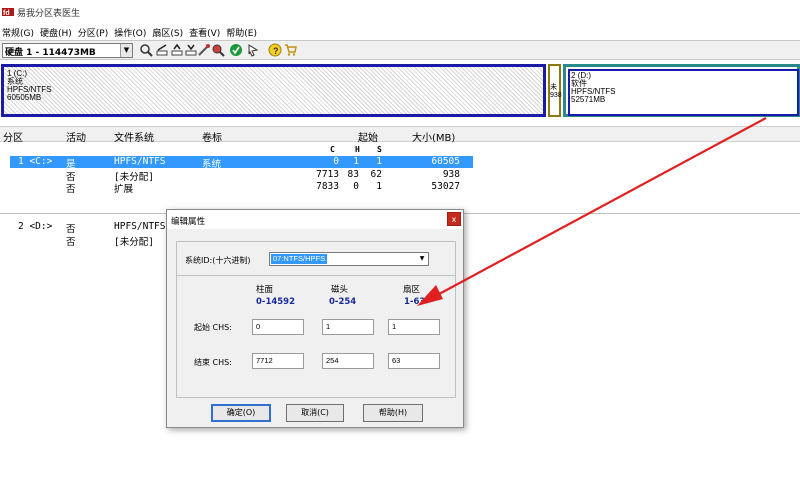 The height and width of the screenshot is (490, 800). What do you see at coordinates (213, 327) in the screenshot?
I see `start-chs-label: 起始 CHS:` at bounding box center [213, 327].